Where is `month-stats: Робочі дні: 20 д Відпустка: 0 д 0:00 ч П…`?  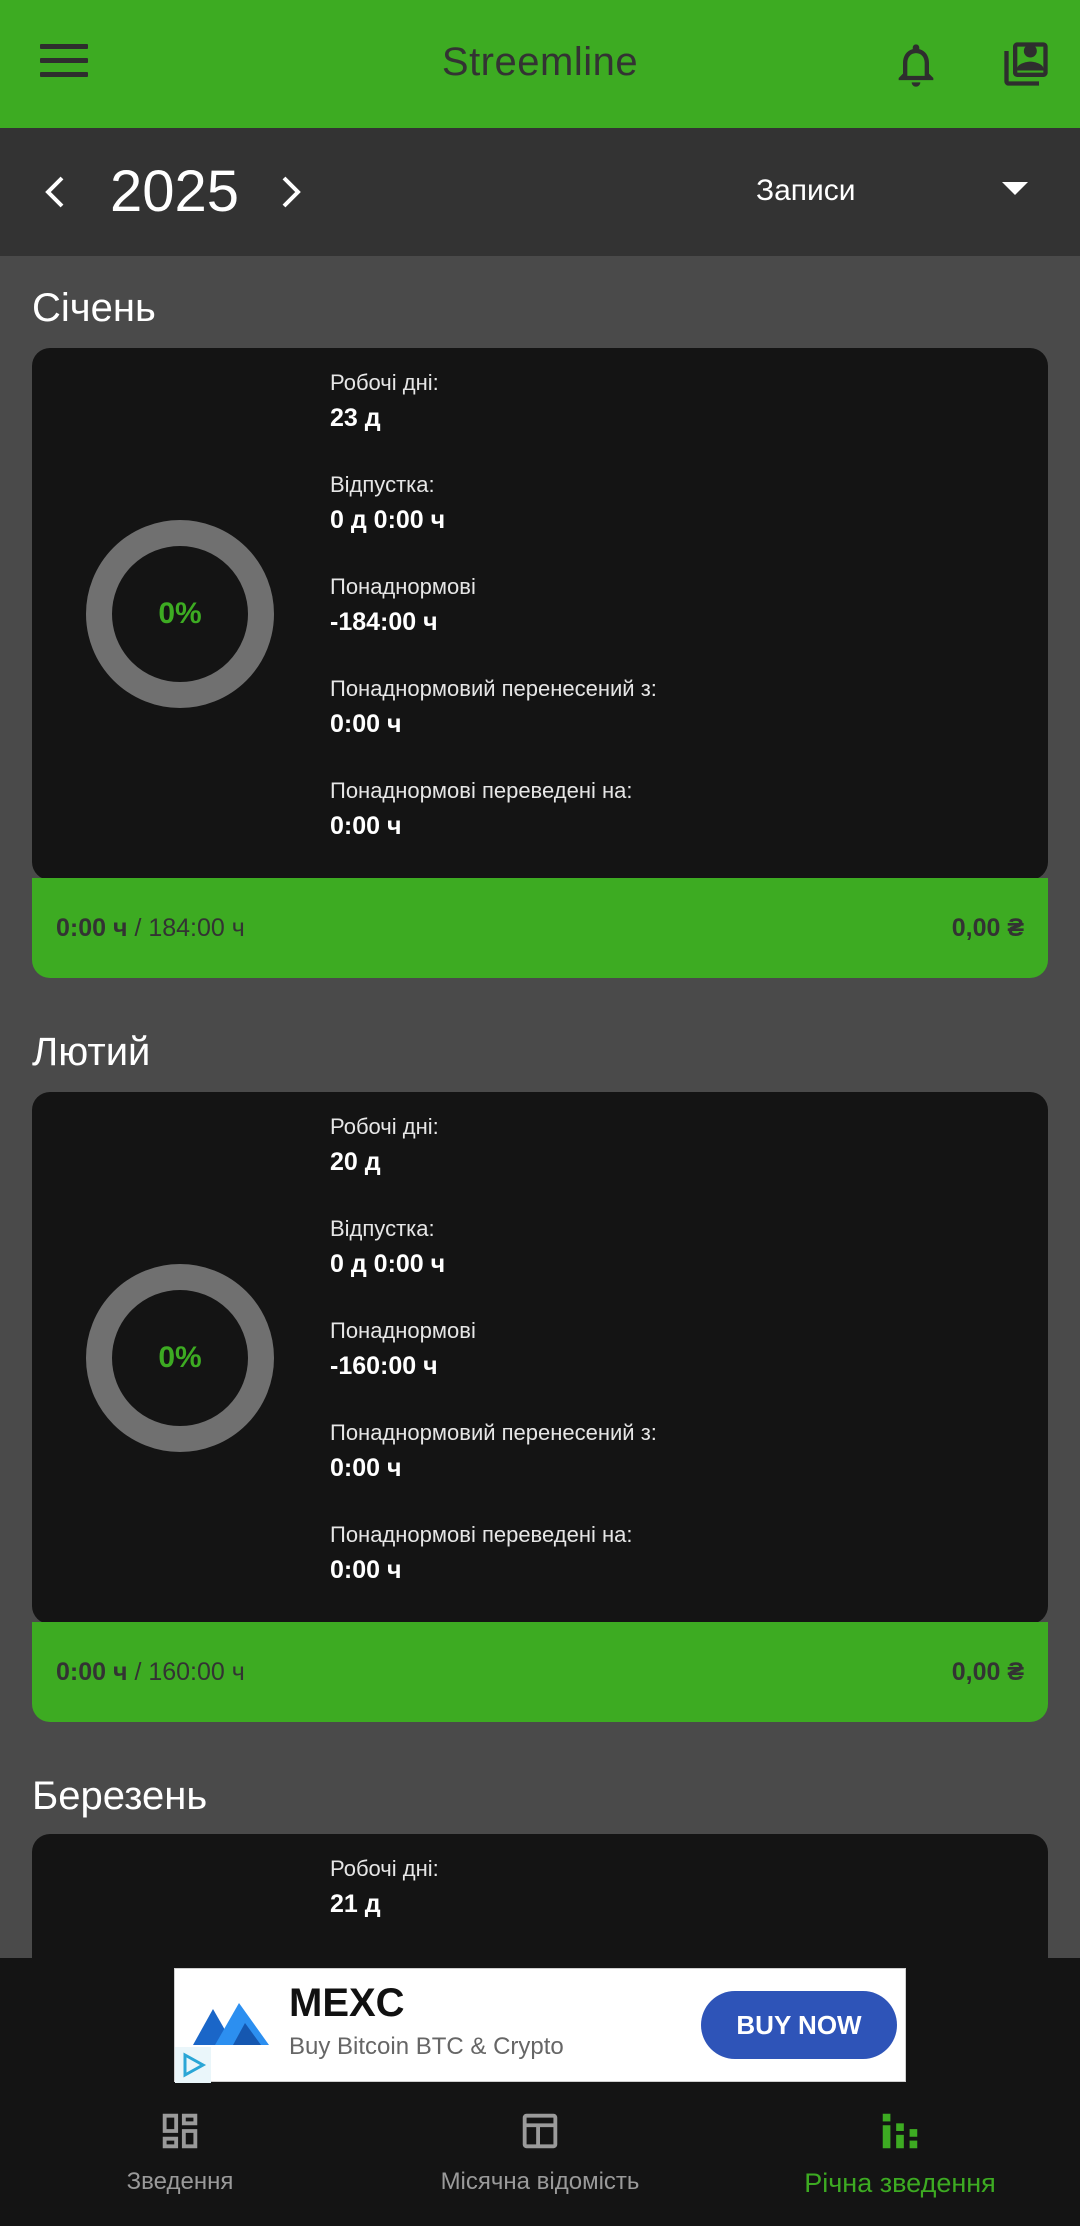 month-stats: Робочі дні: 20 д Відпустка: 0 д 0:00 ч П… is located at coordinates (670, 1369).